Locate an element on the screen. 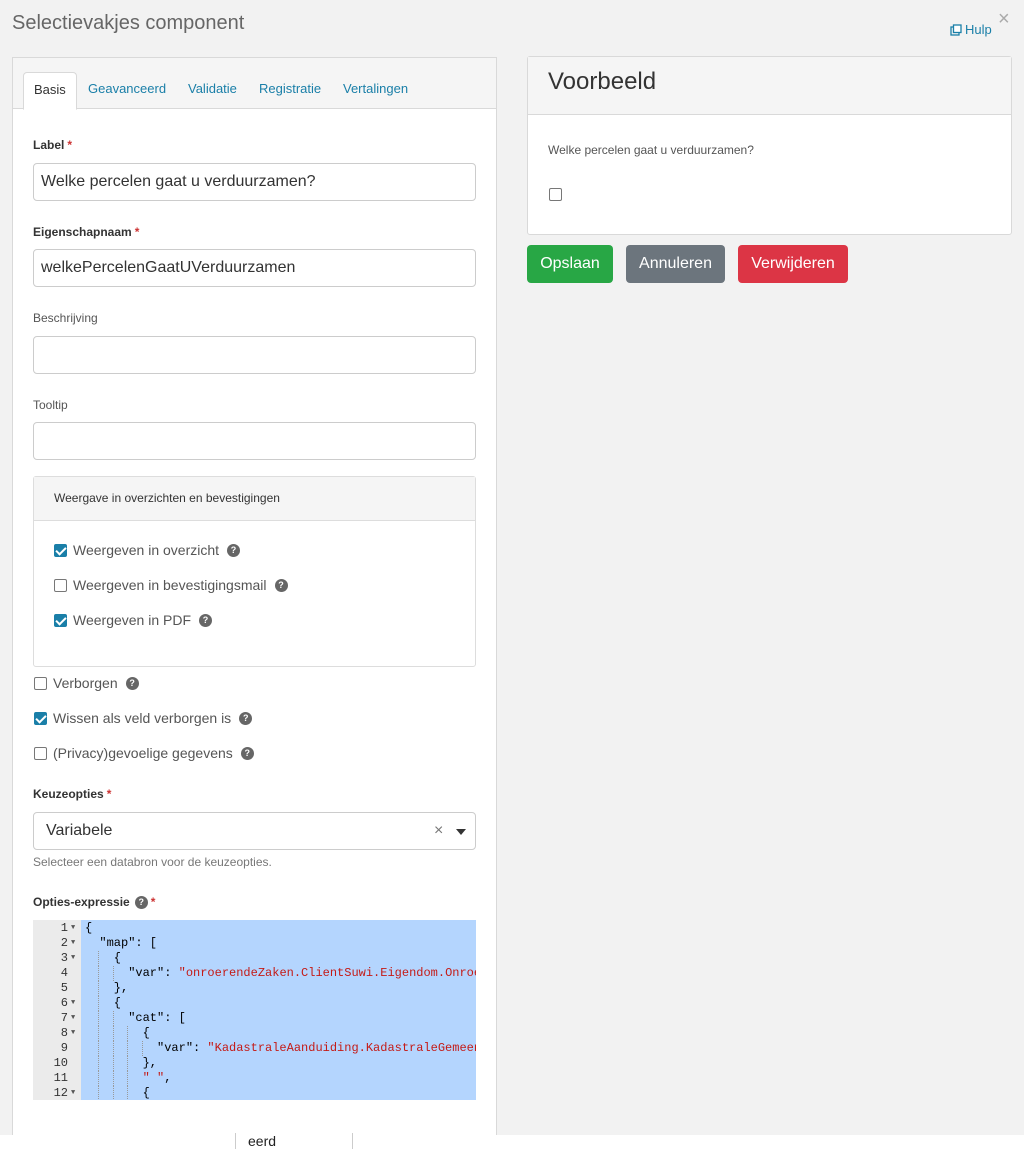  tab-validatie: Validatie is located at coordinates (212, 90).